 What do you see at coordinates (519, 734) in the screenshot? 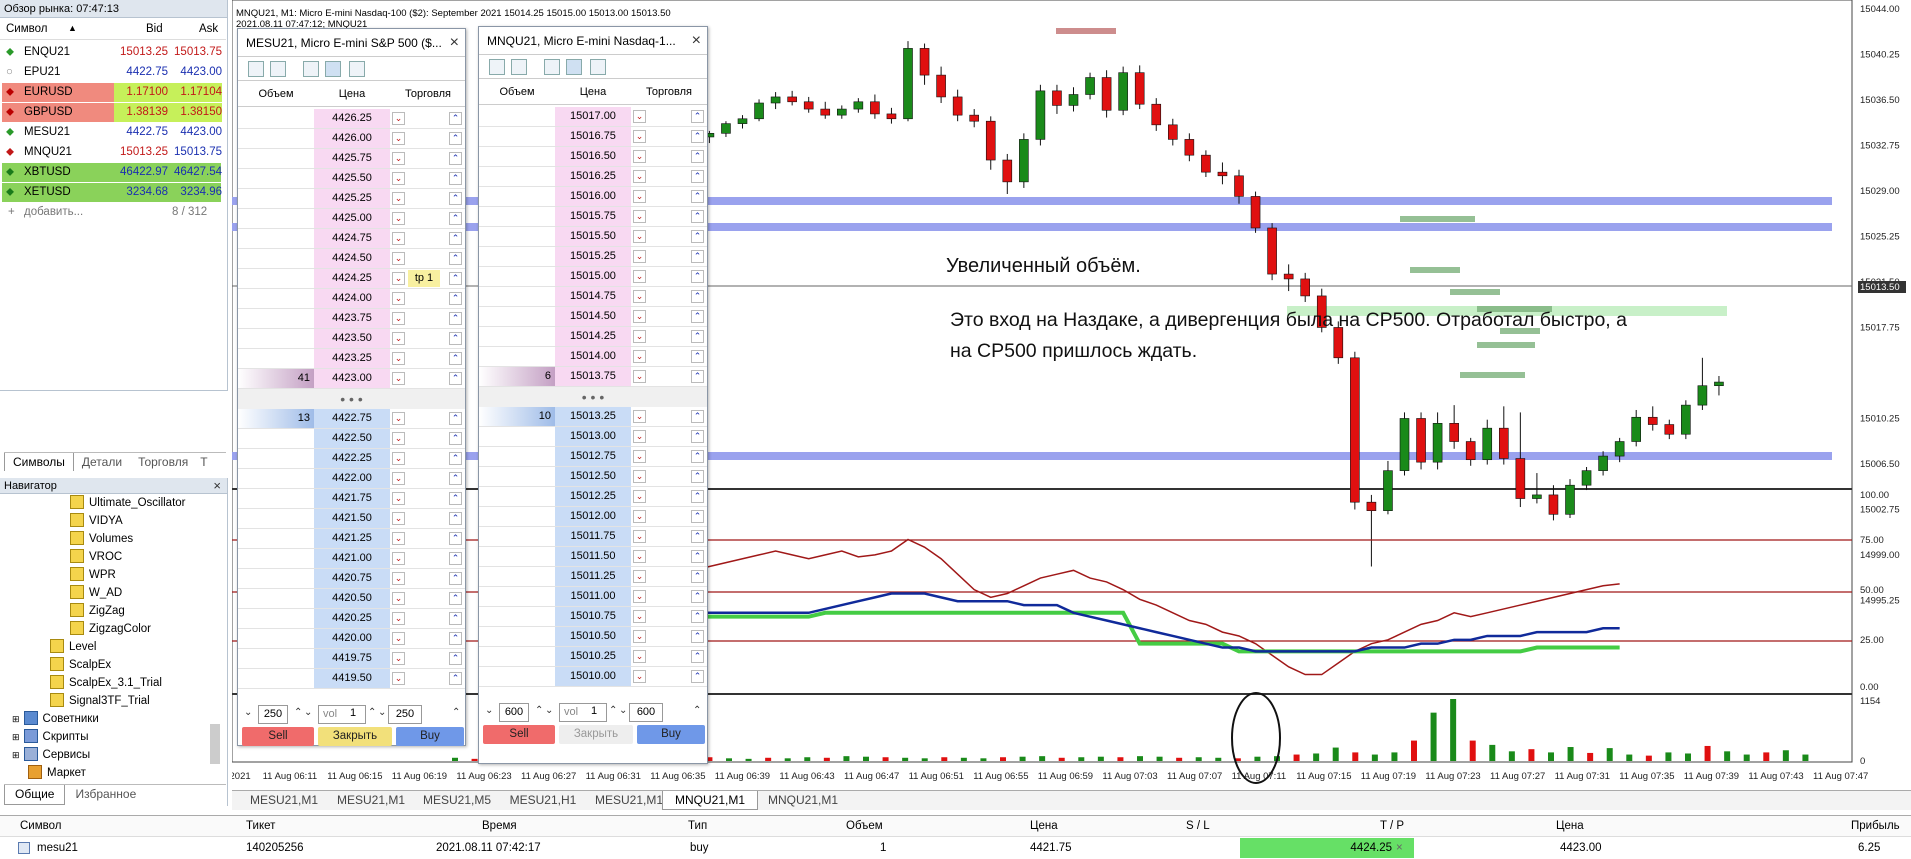
I see `sell-button: Sell` at bounding box center [519, 734].